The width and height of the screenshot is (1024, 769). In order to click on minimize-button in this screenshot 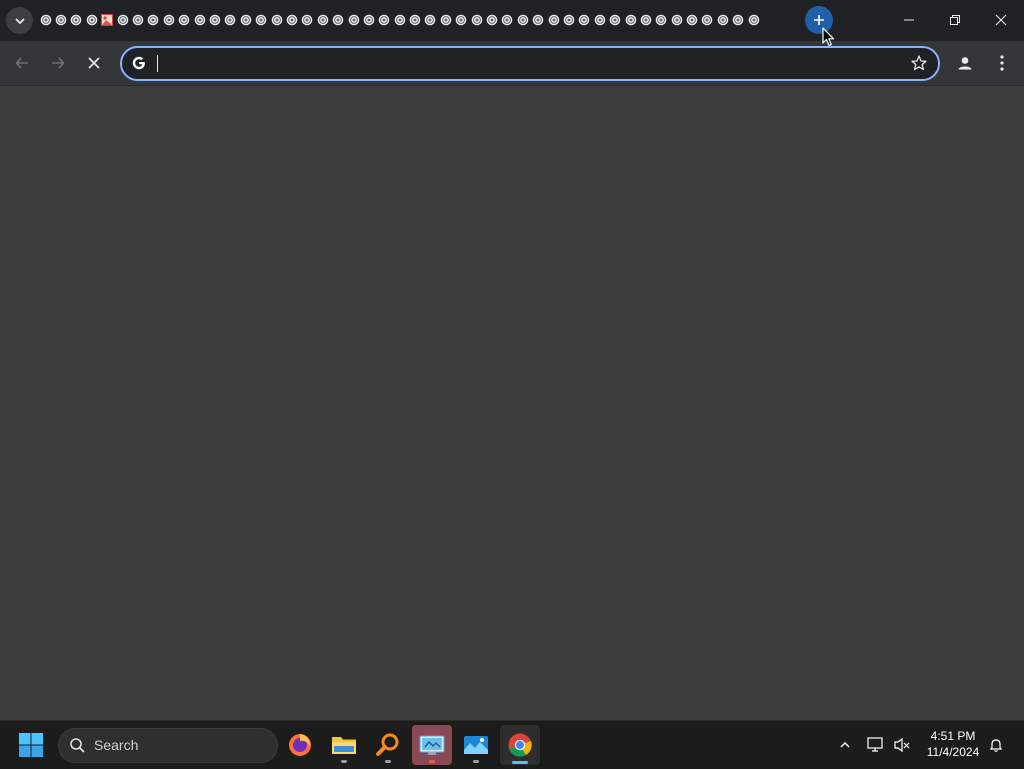, I will do `click(909, 20)`.